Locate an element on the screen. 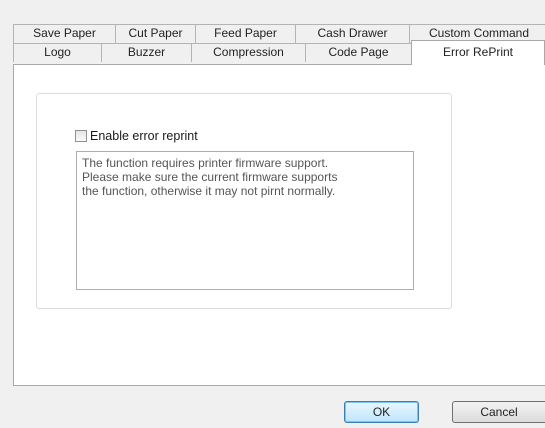 The width and height of the screenshot is (545, 428). tab-feed-paper: Feed Paper is located at coordinates (245, 33).